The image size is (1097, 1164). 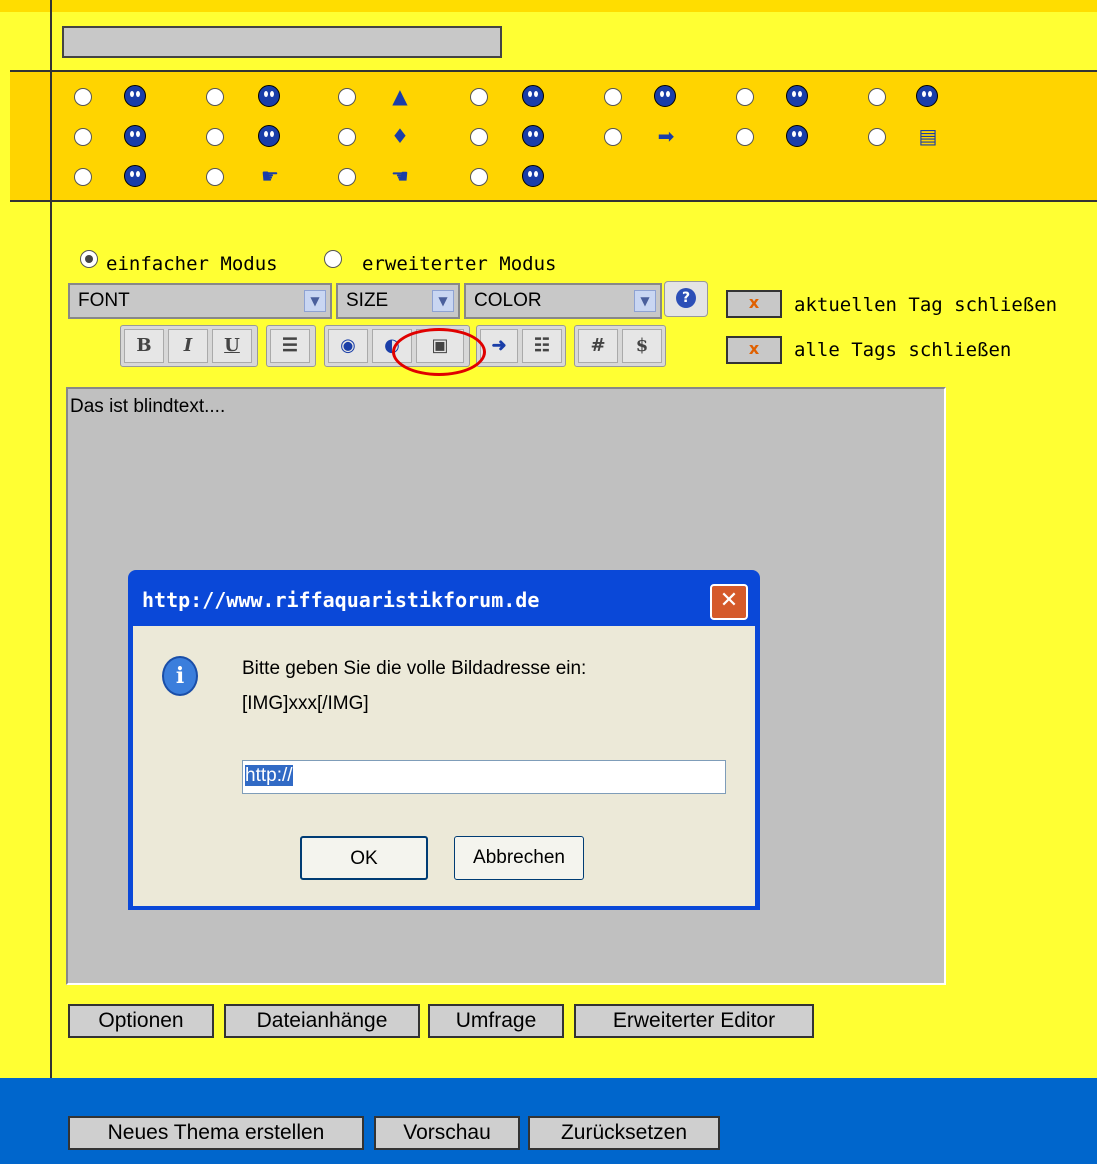 What do you see at coordinates (216, 1133) in the screenshot?
I see `new-topic-button: Neues Thema erstellen` at bounding box center [216, 1133].